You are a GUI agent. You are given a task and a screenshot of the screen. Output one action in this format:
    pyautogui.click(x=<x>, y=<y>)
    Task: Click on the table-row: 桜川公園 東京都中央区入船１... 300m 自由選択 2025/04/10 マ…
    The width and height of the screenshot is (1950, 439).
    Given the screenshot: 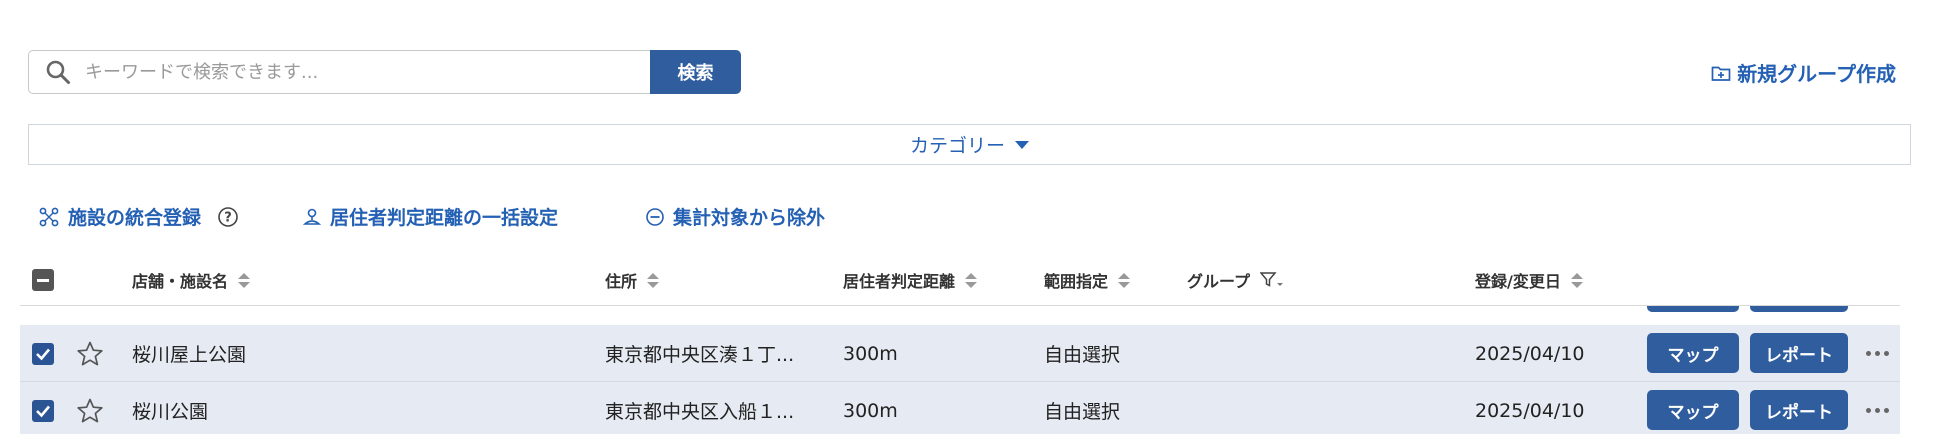 What is the action you would take?
    pyautogui.click(x=960, y=408)
    